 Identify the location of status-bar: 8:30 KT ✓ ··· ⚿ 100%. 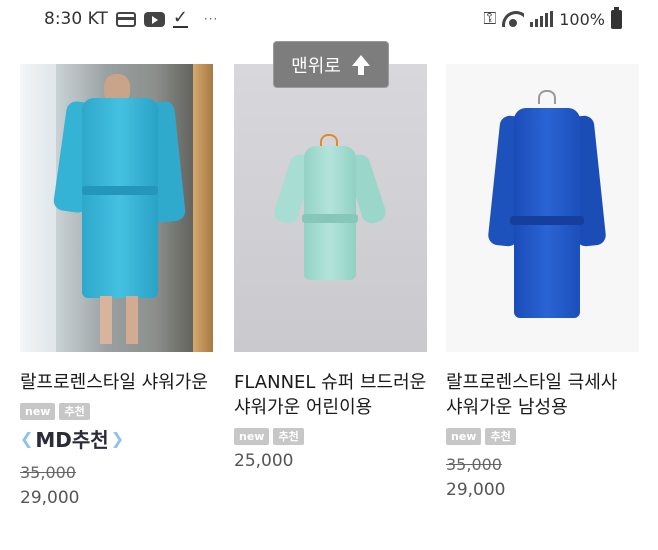
(329, 19).